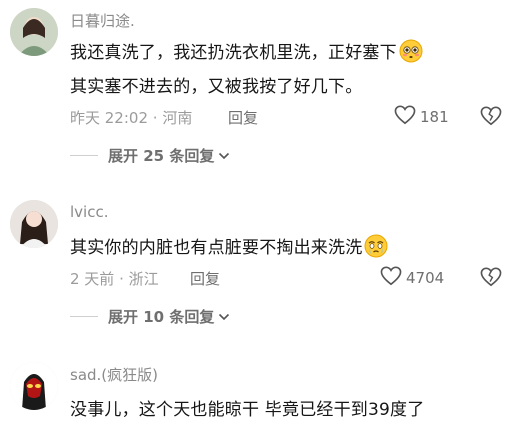 This screenshot has width=526, height=426. Describe the element at coordinates (92, 279) in the screenshot. I see `timestamp: 2 天前` at that location.